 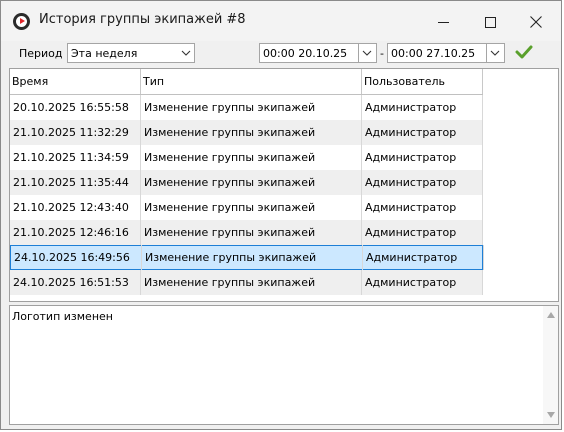 I want to click on cell-time: 21.10.2025 12:46:16, so click(x=75, y=232).